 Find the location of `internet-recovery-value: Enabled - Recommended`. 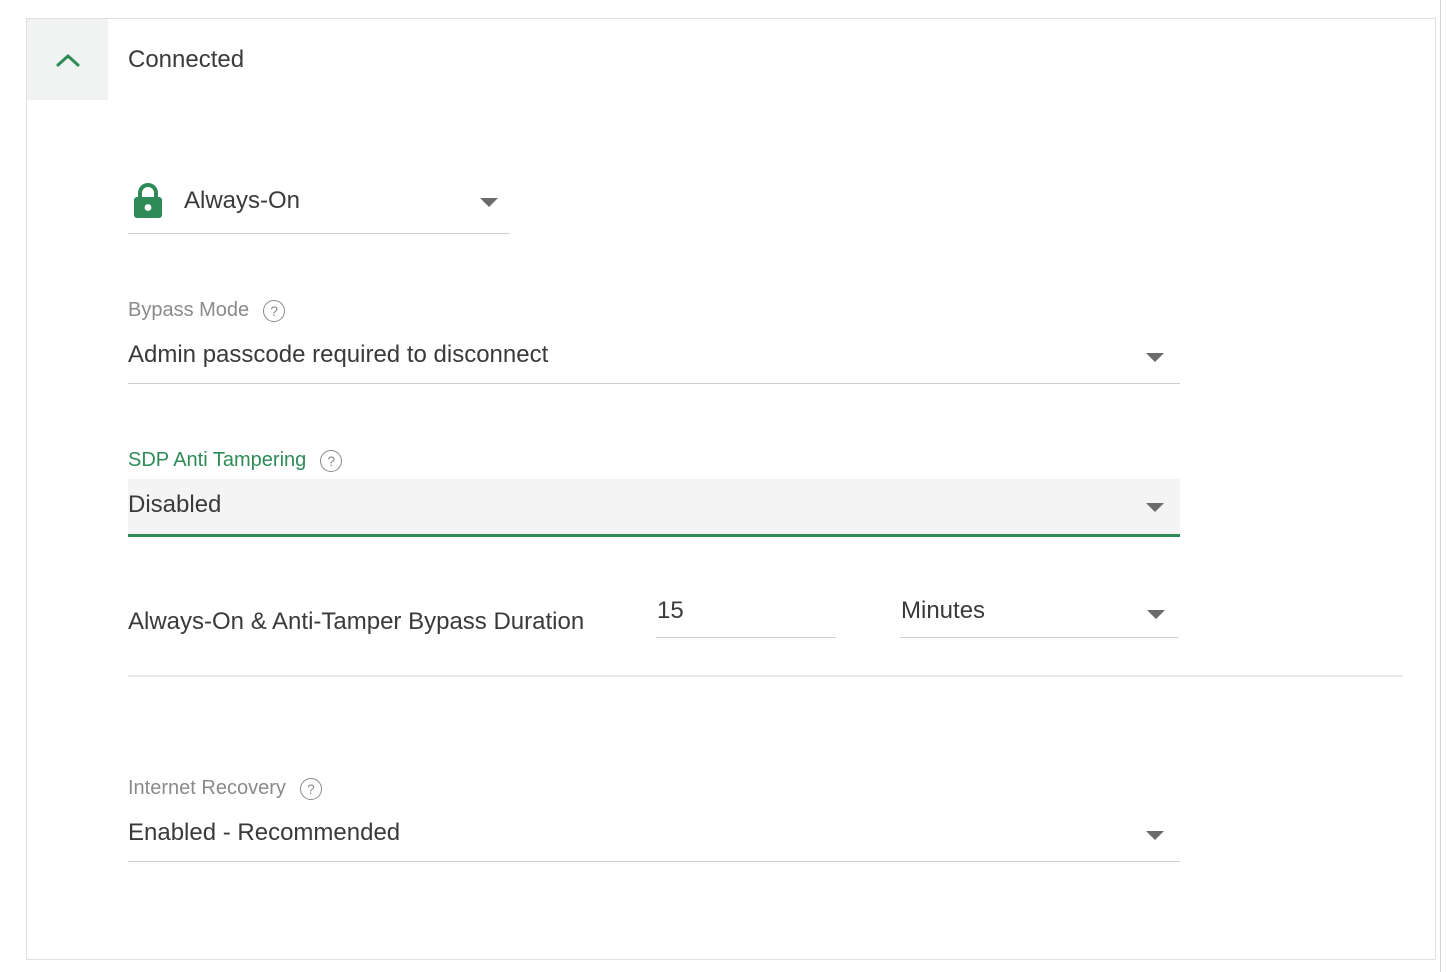

internet-recovery-value: Enabled - Recommended is located at coordinates (264, 832).